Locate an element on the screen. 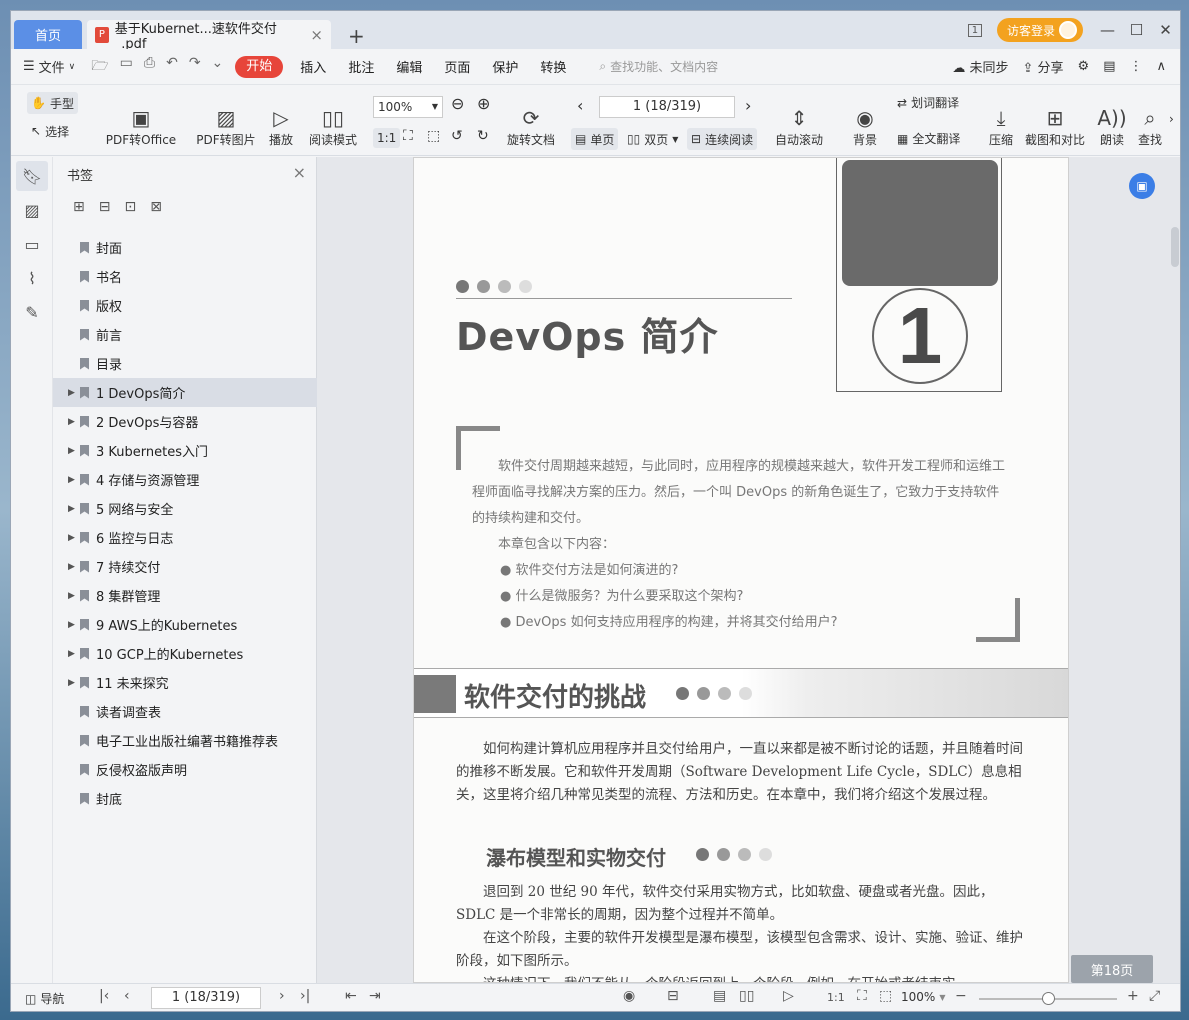 The width and height of the screenshot is (1189, 1020). bookmark-item: 封面 is located at coordinates (185, 247).